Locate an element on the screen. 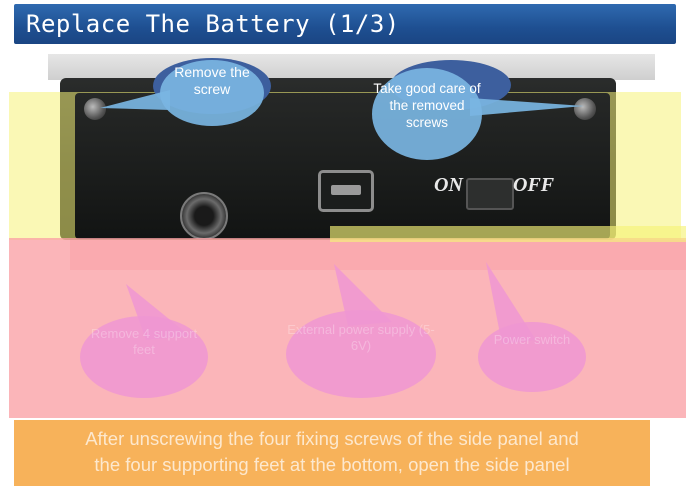  usb-port-icon is located at coordinates (346, 191).